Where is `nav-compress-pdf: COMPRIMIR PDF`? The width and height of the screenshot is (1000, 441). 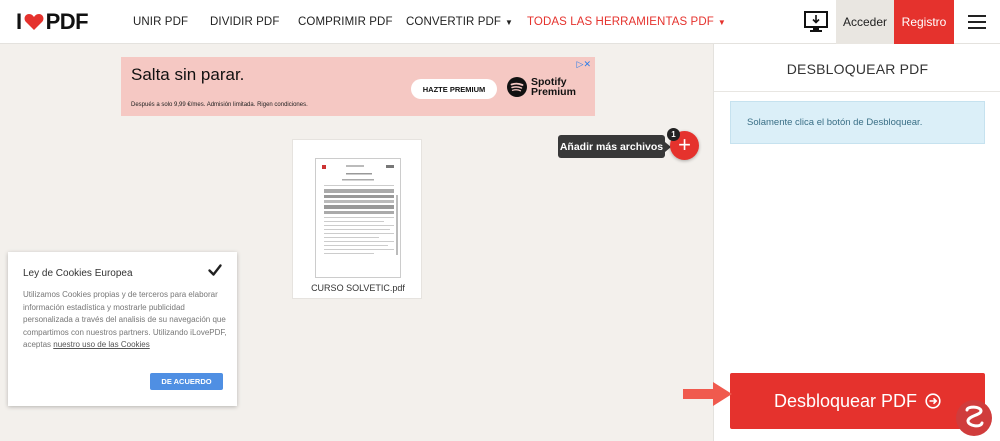
nav-compress-pdf: COMPRIMIR PDF is located at coordinates (345, 22).